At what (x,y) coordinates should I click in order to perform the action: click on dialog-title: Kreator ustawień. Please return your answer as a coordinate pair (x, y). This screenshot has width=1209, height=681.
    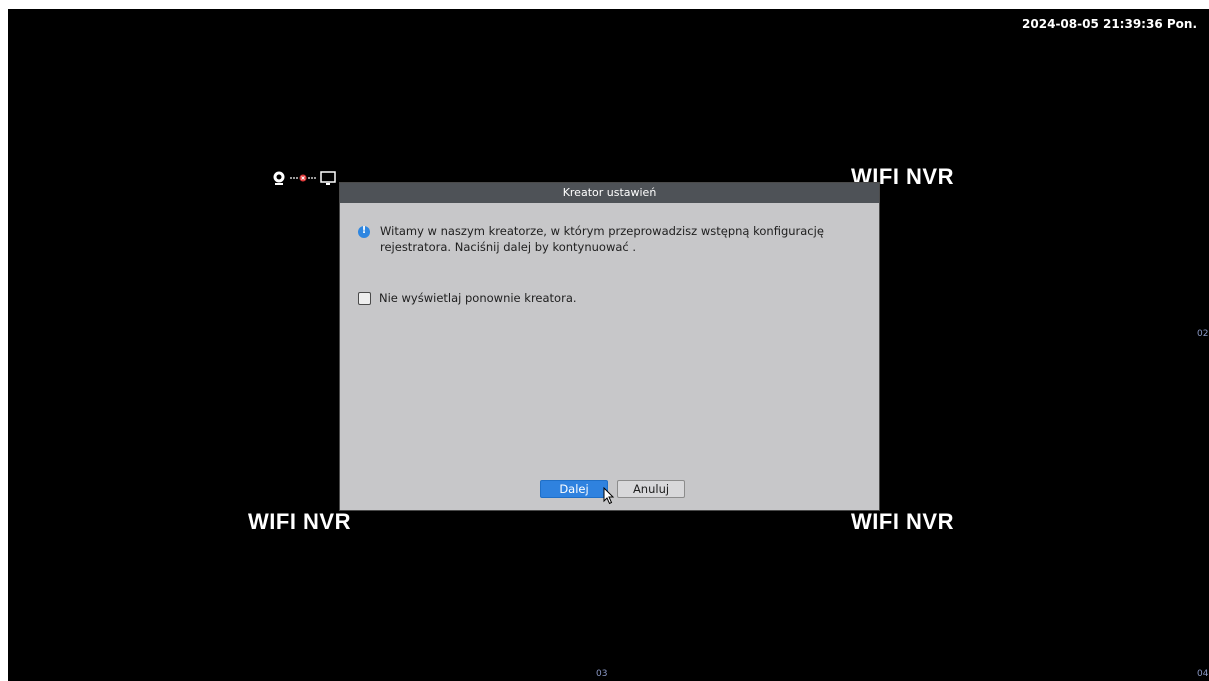
    Looking at the image, I should click on (609, 193).